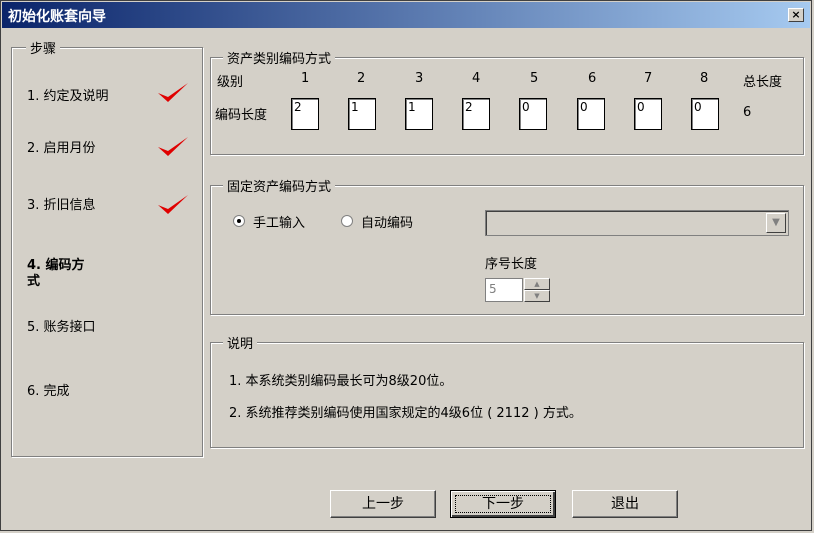 Image resolution: width=814 pixels, height=533 pixels. What do you see at coordinates (625, 504) in the screenshot?
I see `exit-button: 退出` at bounding box center [625, 504].